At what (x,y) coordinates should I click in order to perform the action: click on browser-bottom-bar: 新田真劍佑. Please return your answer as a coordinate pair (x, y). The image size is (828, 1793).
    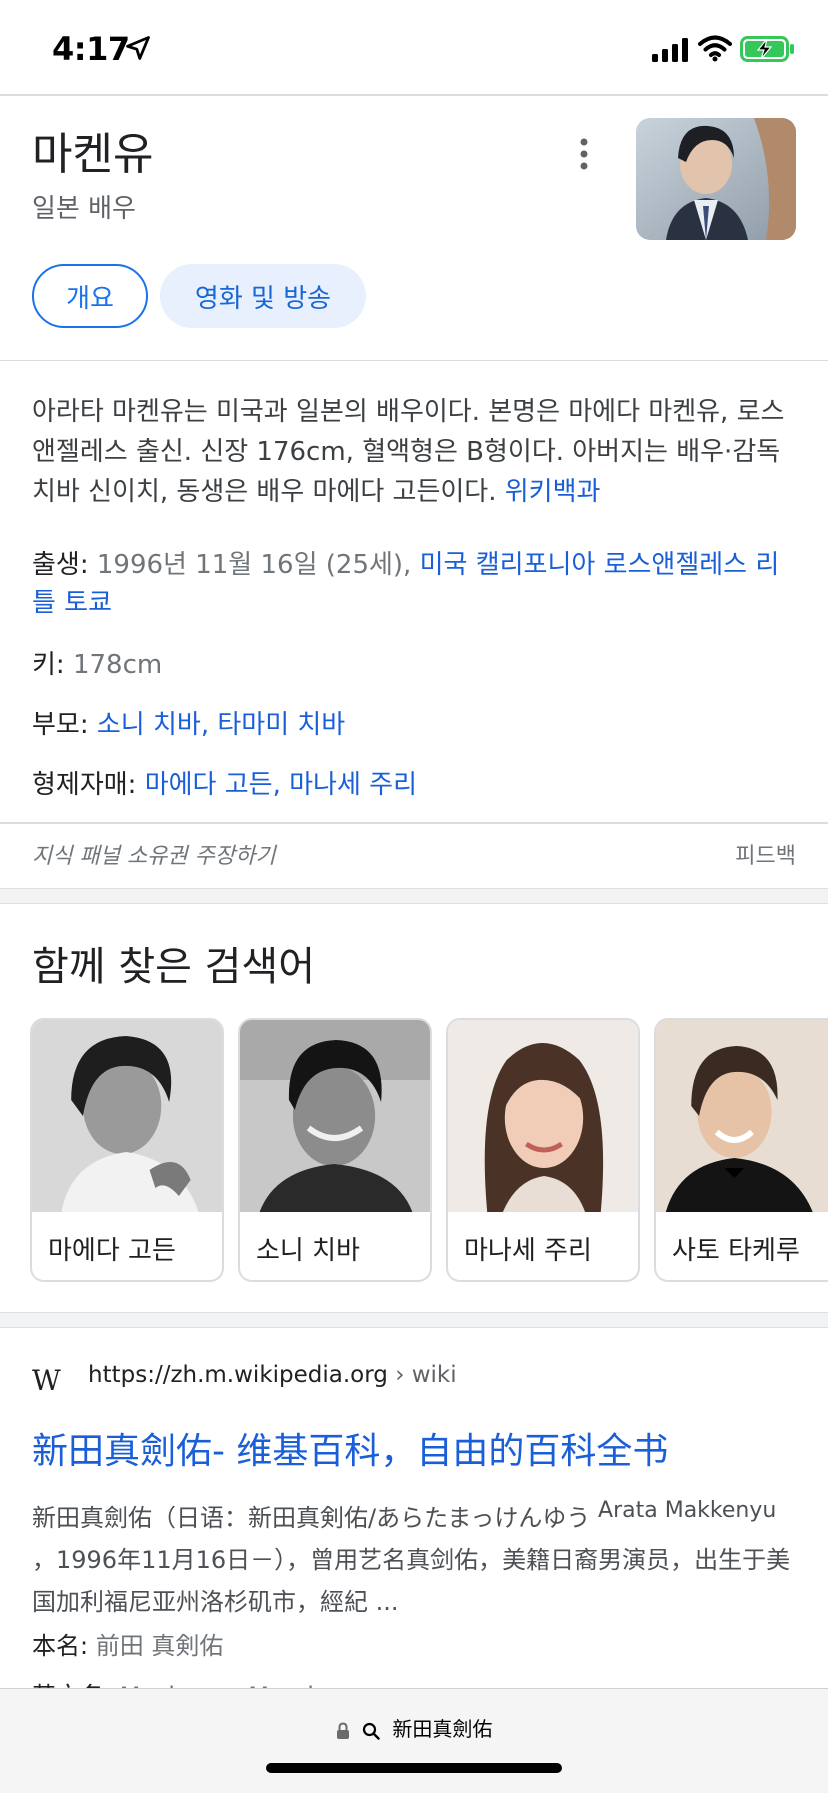
    Looking at the image, I should click on (414, 1740).